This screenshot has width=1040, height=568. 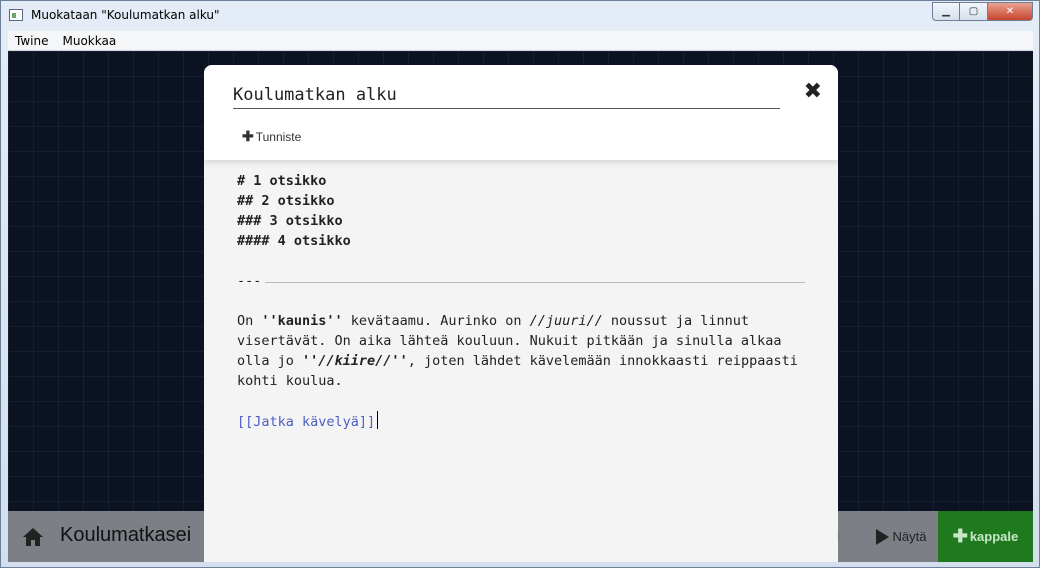 I want to click on story-title: Koulumatkasei, so click(x=125, y=535).